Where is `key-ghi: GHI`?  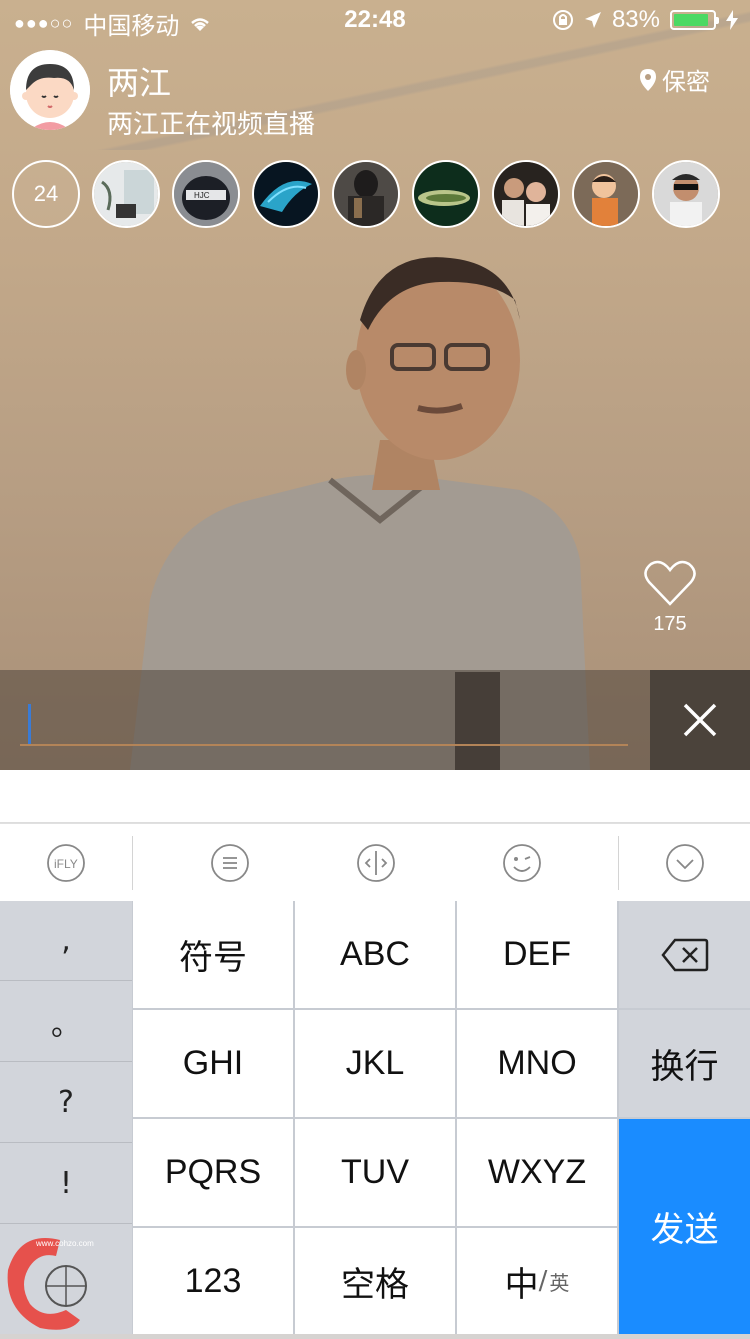
key-ghi: GHI is located at coordinates (213, 1063).